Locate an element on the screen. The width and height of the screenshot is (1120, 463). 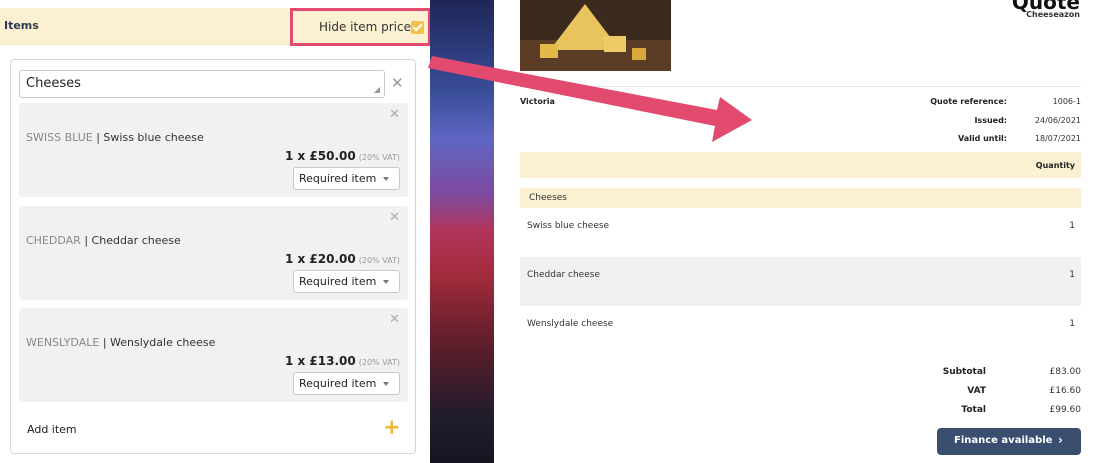
item-title: WENSLYDALE | Wenslydale cheese is located at coordinates (120, 342).